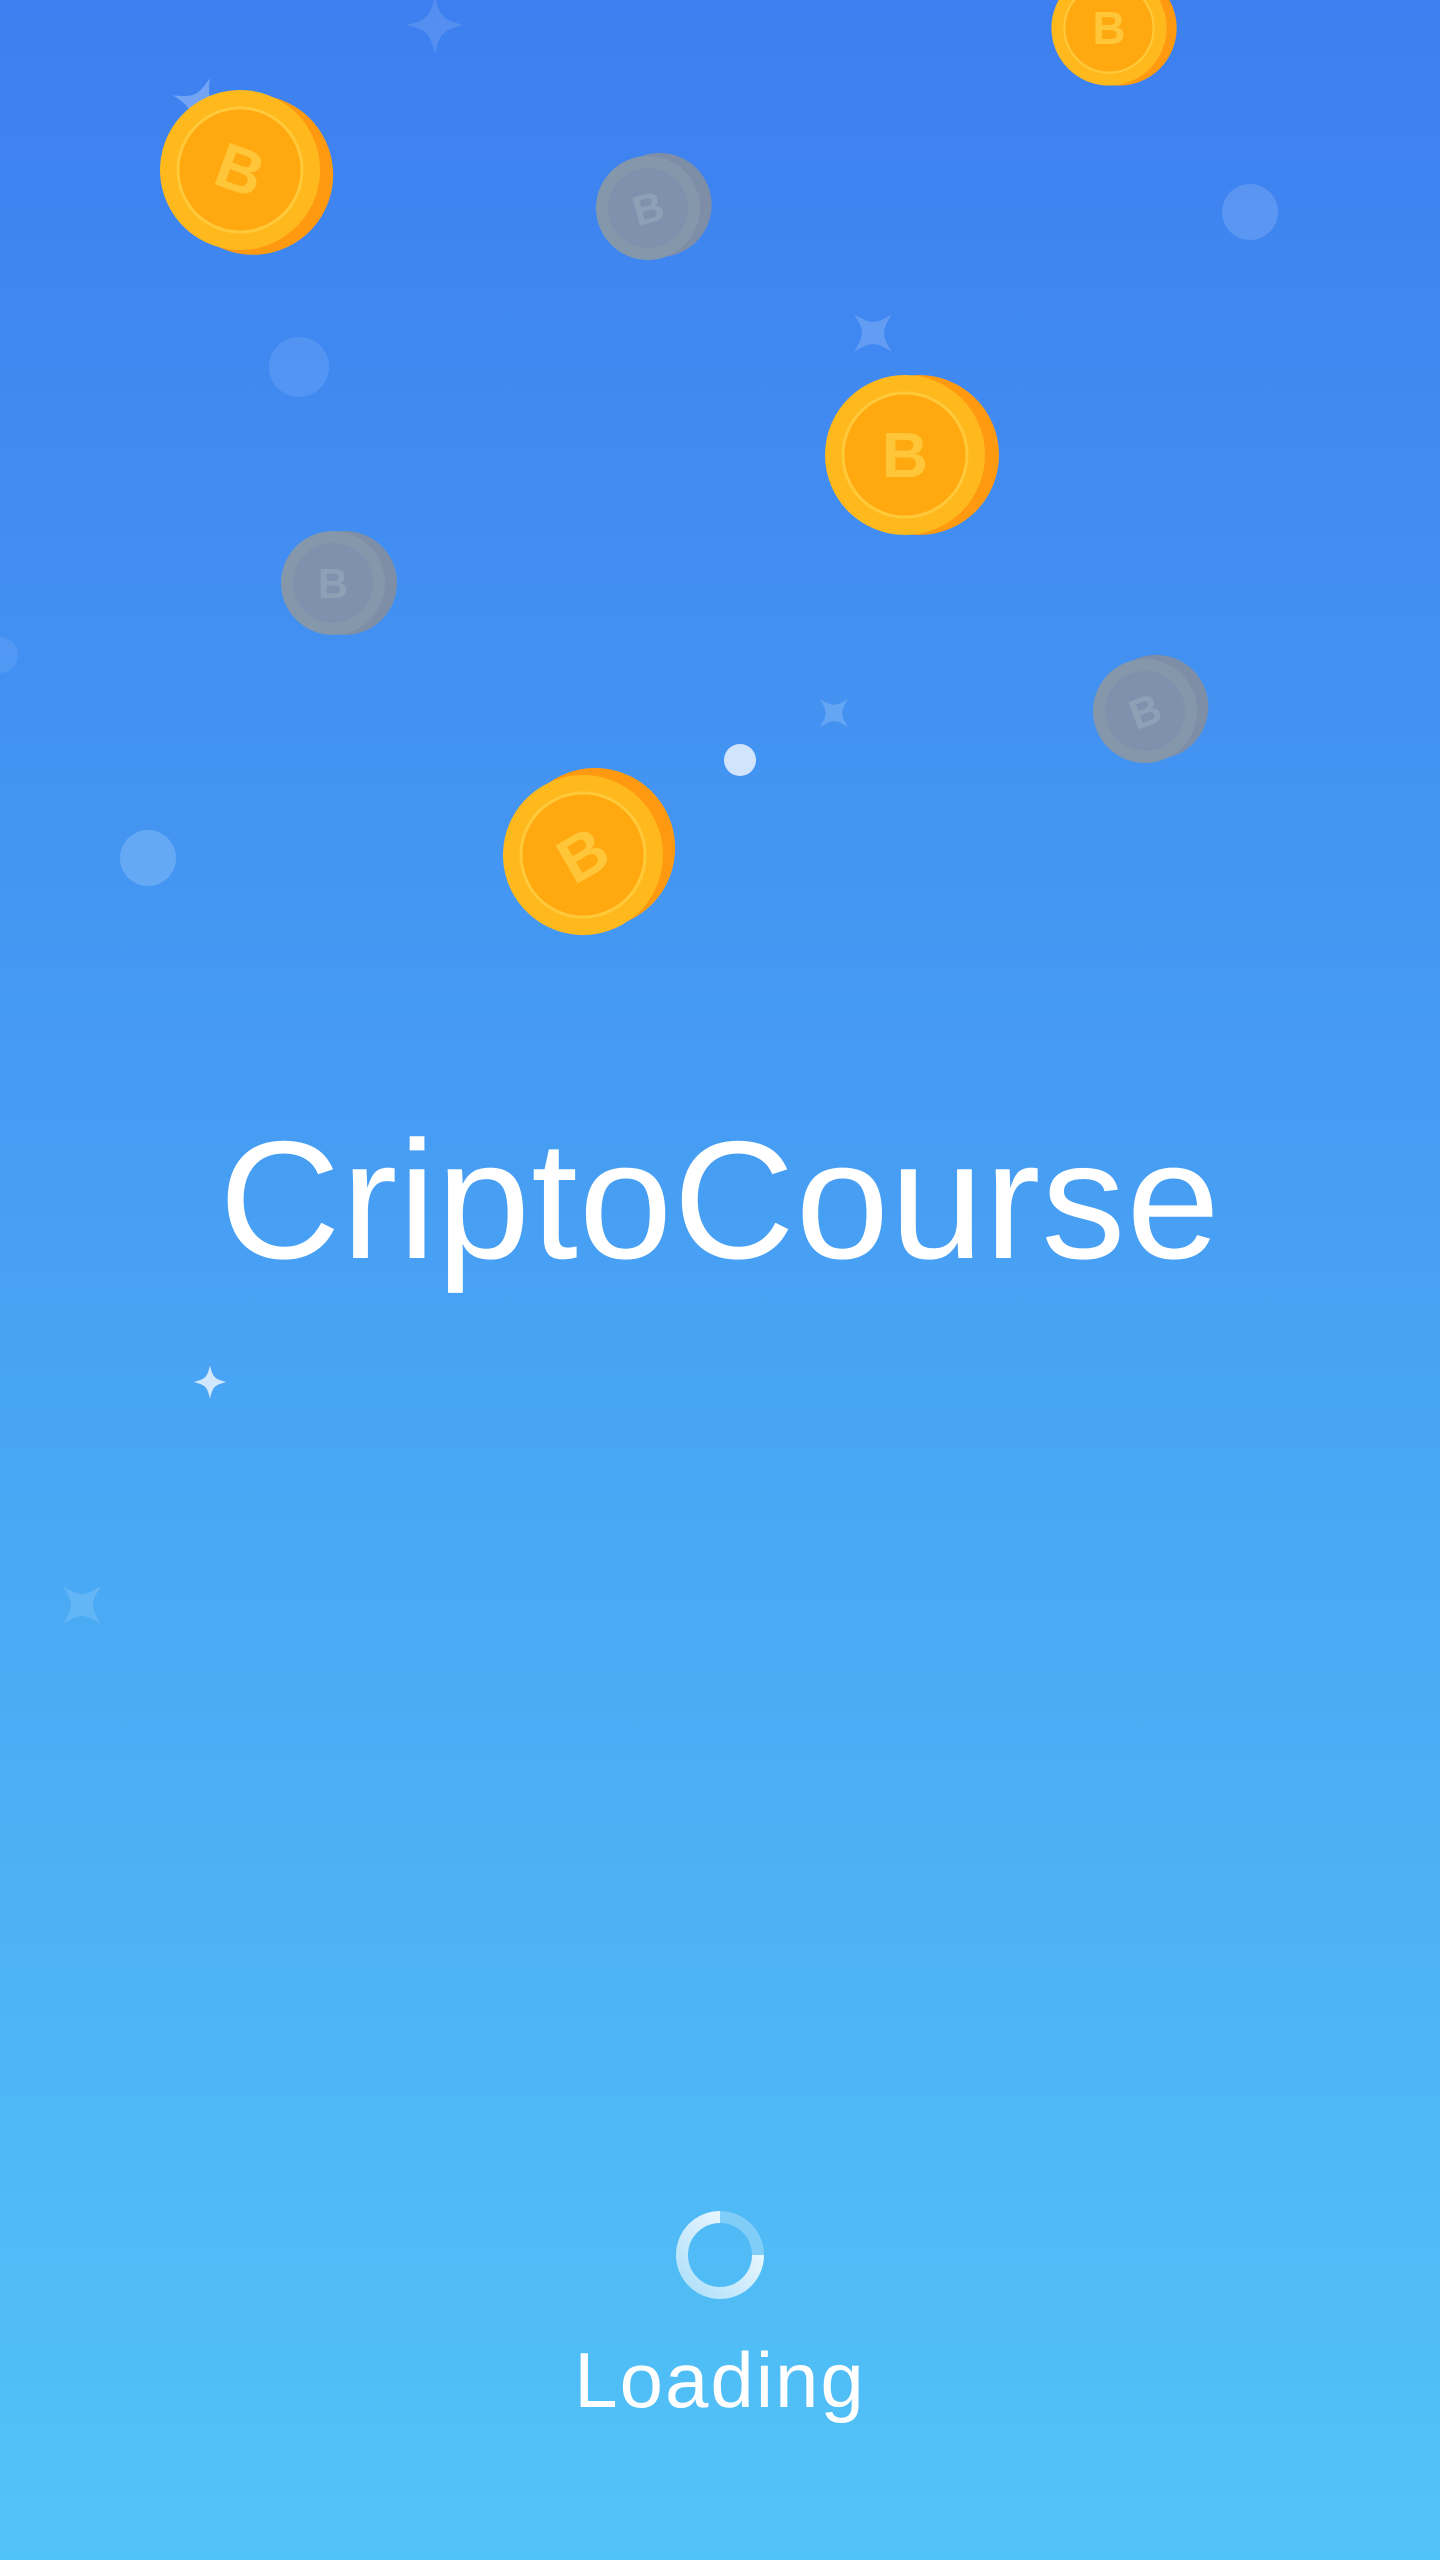 This screenshot has width=1440, height=2560. What do you see at coordinates (720, 1200) in the screenshot?
I see `app-title: CriptoCourse` at bounding box center [720, 1200].